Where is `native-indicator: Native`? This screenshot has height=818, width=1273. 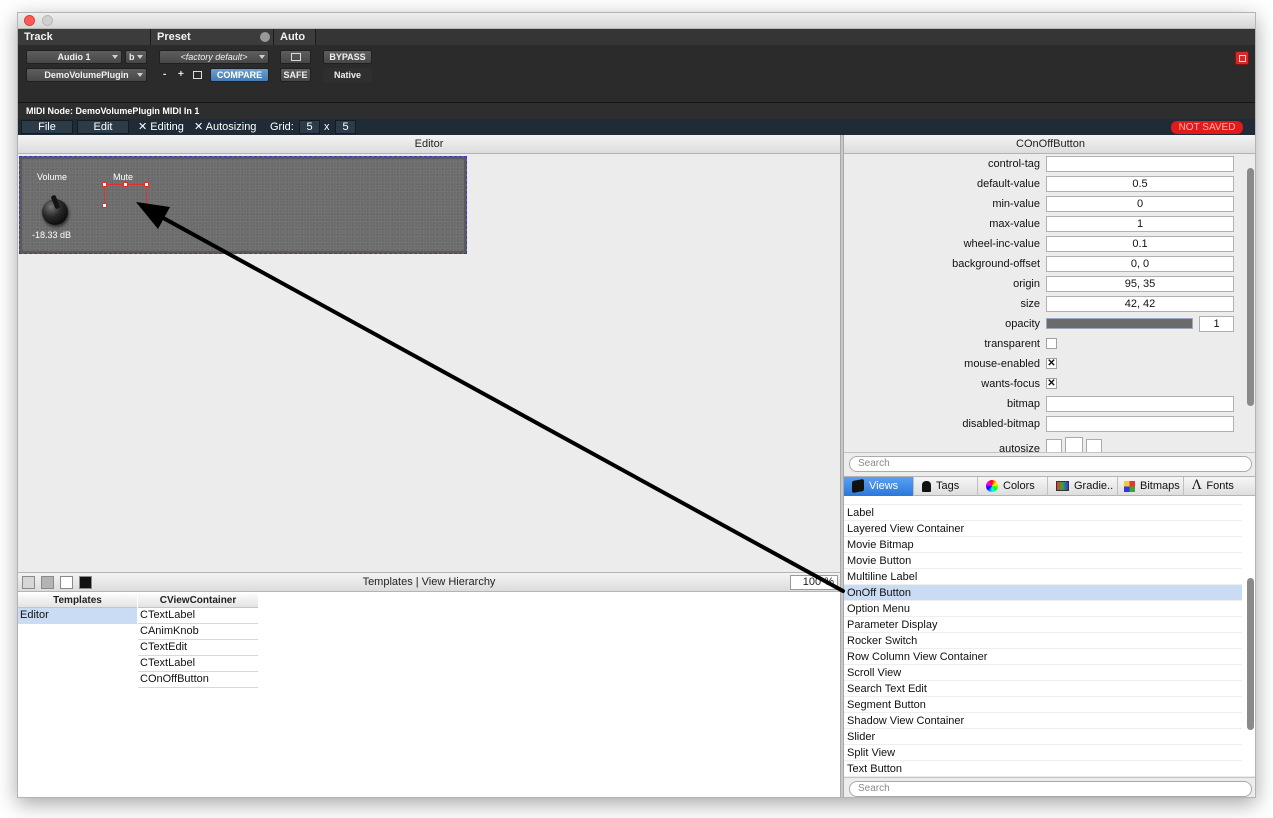
native-indicator: Native is located at coordinates (347, 75).